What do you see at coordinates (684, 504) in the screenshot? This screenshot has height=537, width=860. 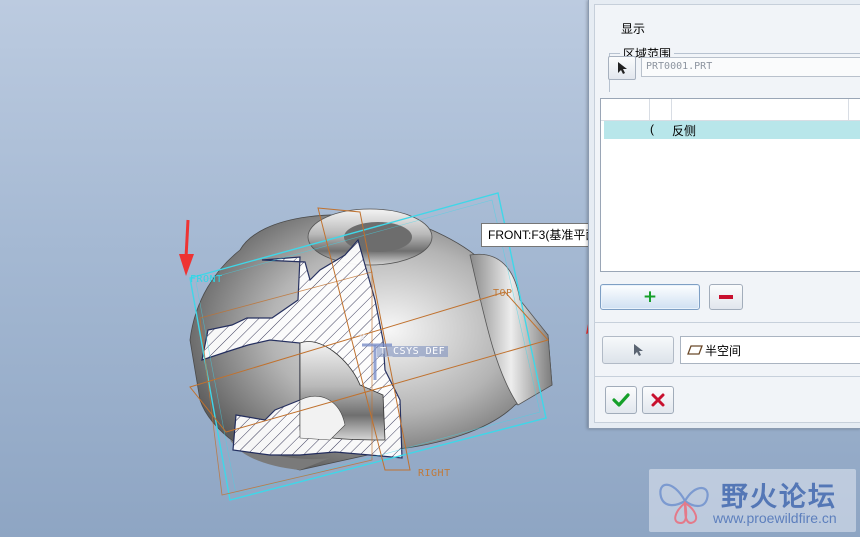 I see `butterfly-logo-icon` at bounding box center [684, 504].